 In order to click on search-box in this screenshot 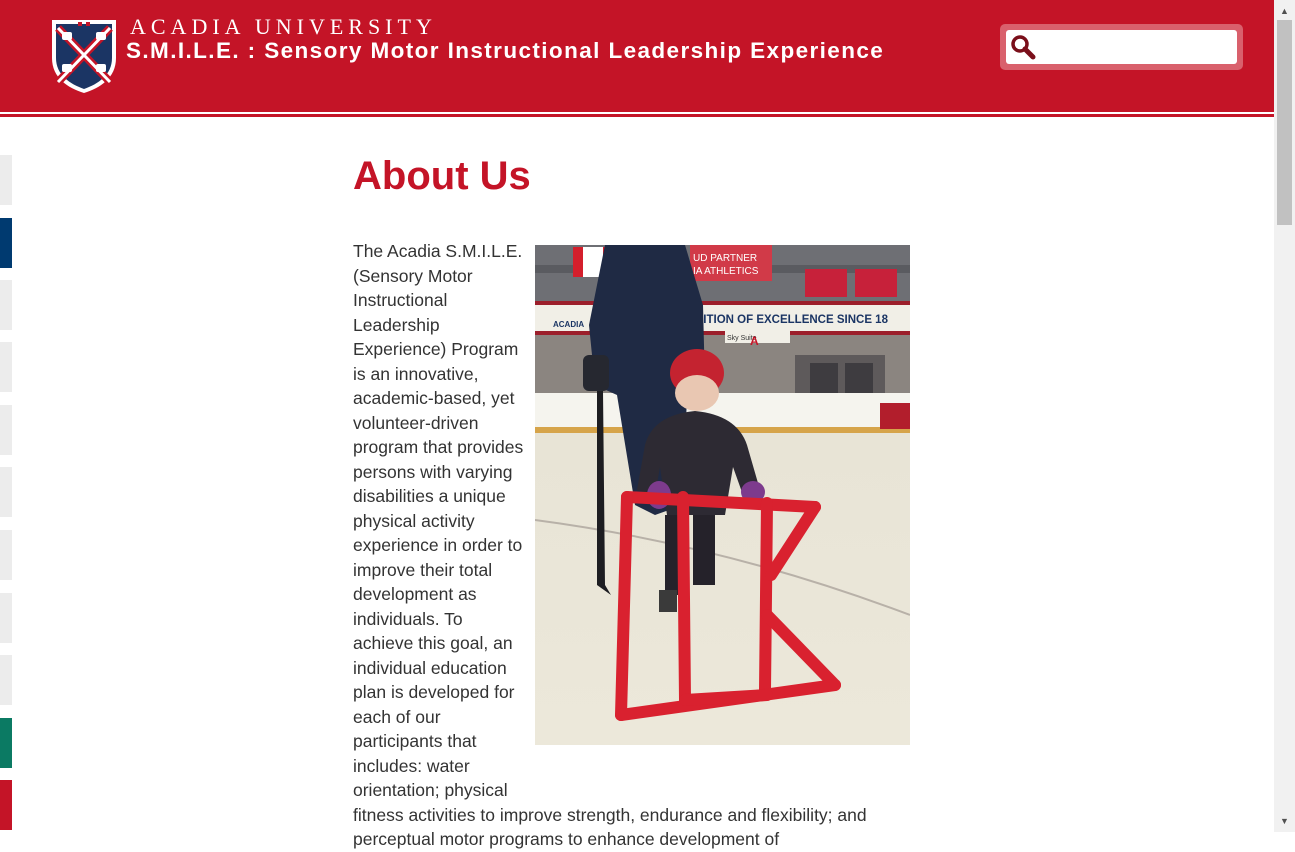, I will do `click(1121, 47)`.